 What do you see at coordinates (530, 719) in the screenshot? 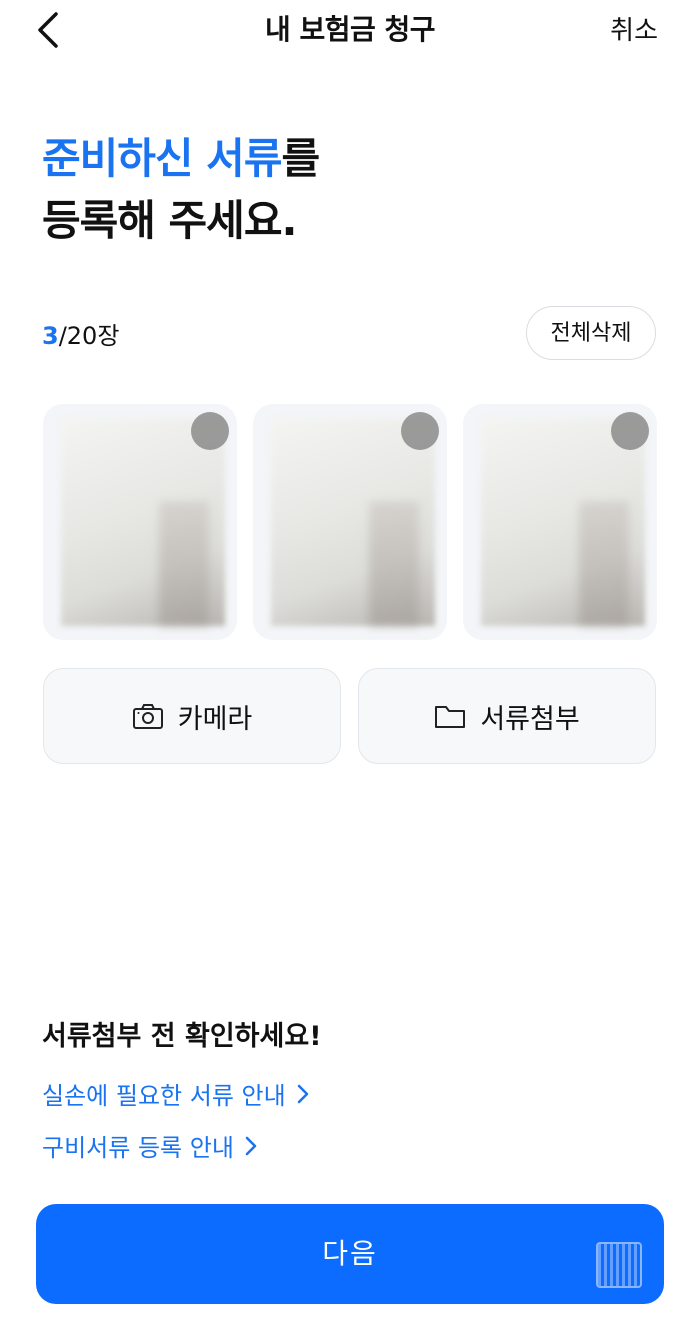
I see `attach-label: 서류첨부` at bounding box center [530, 719].